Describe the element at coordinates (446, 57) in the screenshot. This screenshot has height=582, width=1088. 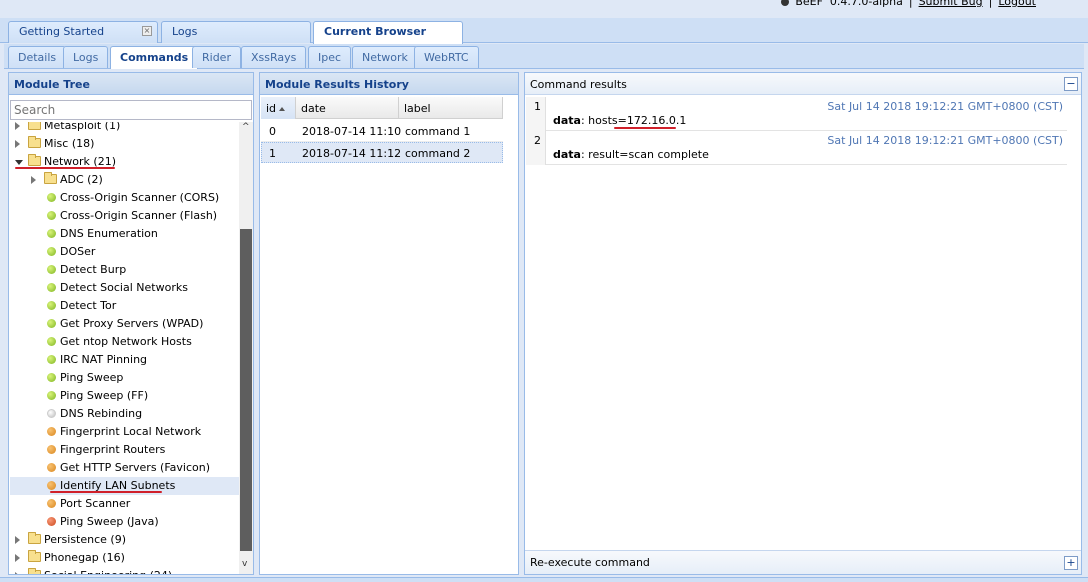
I see `tab-webrtc: WebRTC` at that location.